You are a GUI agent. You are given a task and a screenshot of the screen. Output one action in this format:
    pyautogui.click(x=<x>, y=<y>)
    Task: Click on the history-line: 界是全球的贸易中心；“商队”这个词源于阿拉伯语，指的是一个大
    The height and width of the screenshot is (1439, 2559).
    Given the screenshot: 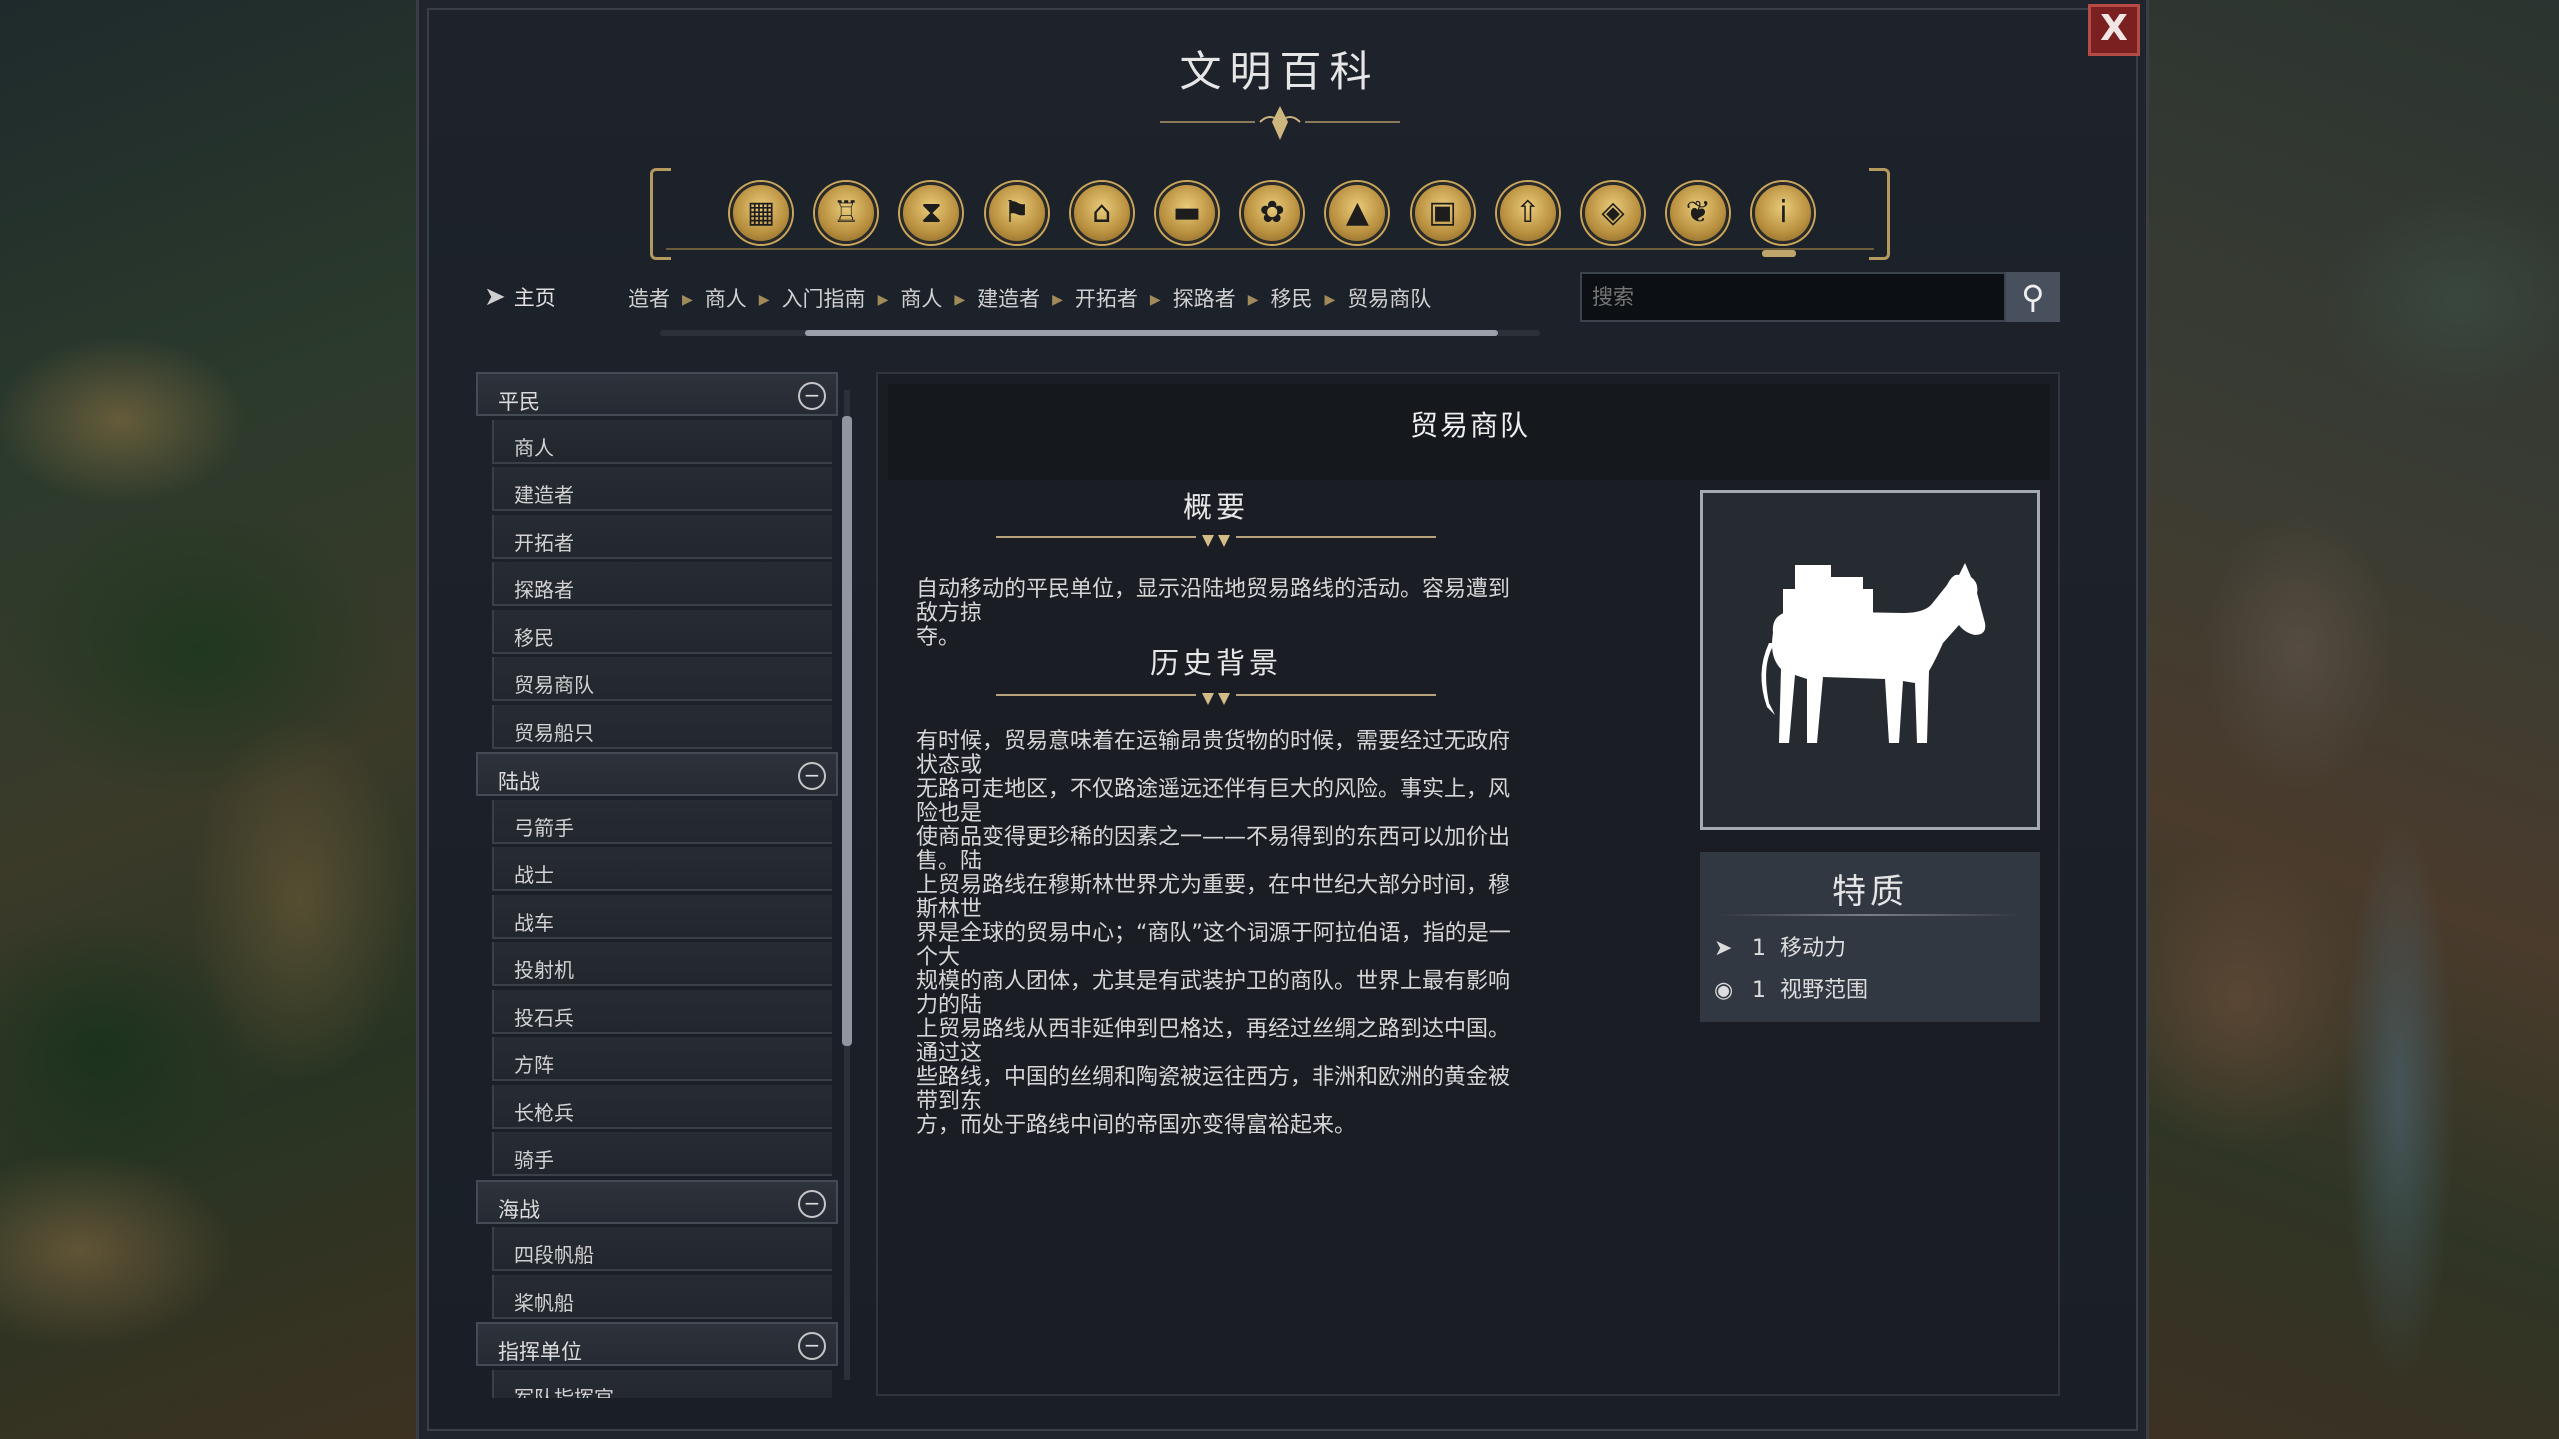 What is the action you would take?
    pyautogui.click(x=1213, y=945)
    